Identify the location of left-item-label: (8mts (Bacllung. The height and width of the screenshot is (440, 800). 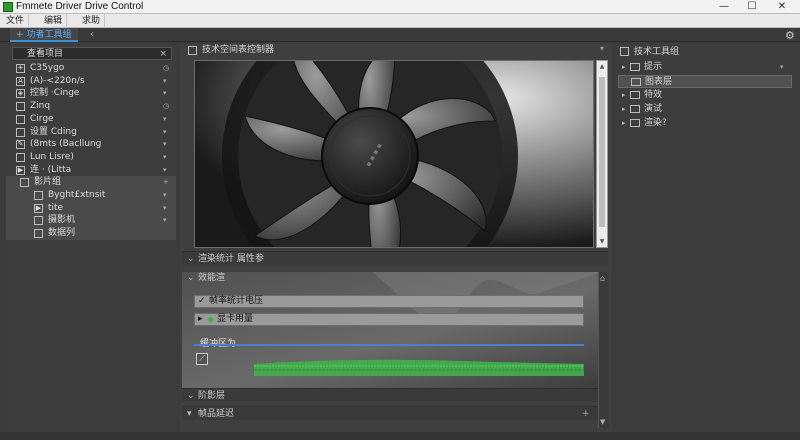
(66, 144).